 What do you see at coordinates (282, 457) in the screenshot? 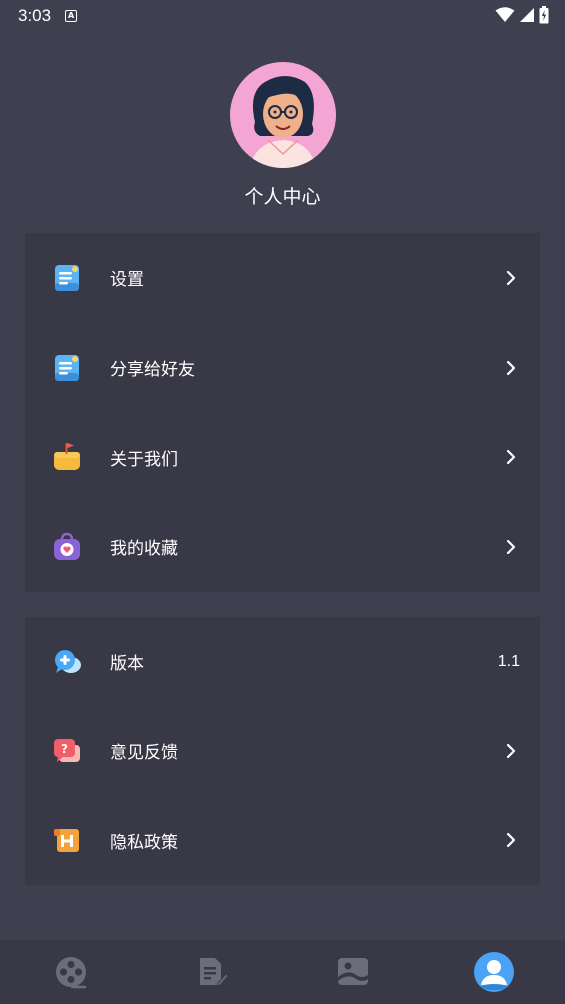
I see `menu-item-about: 关于我们` at bounding box center [282, 457].